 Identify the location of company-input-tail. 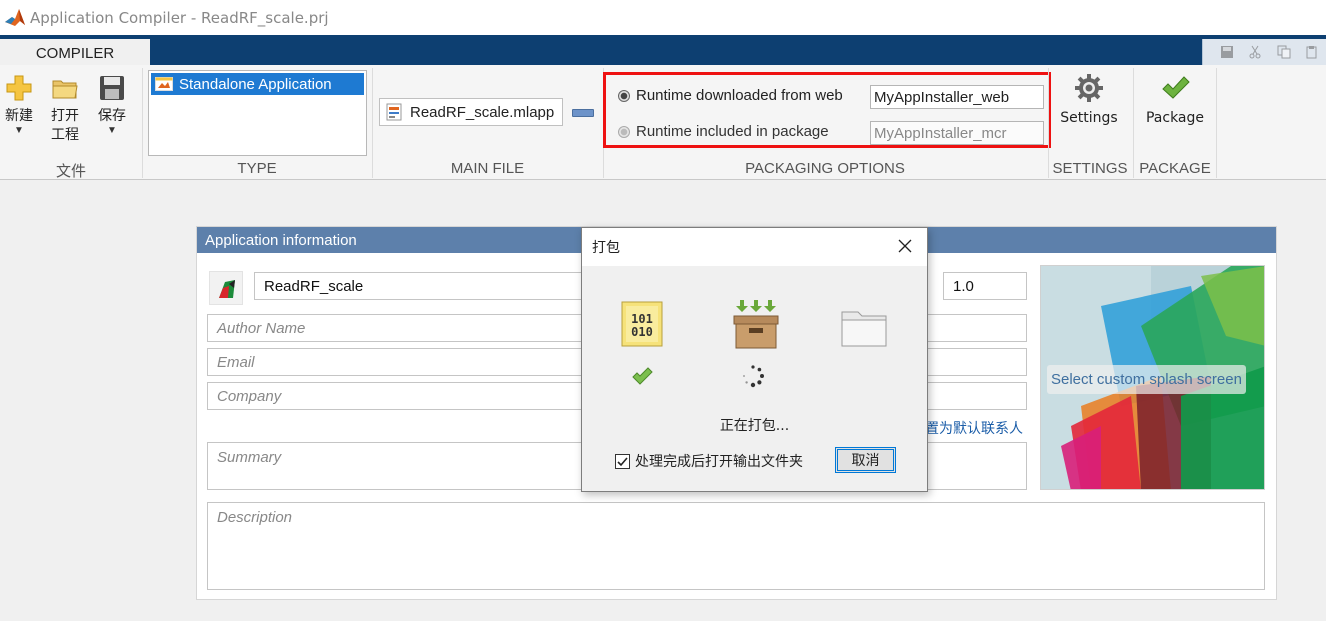
(977, 396).